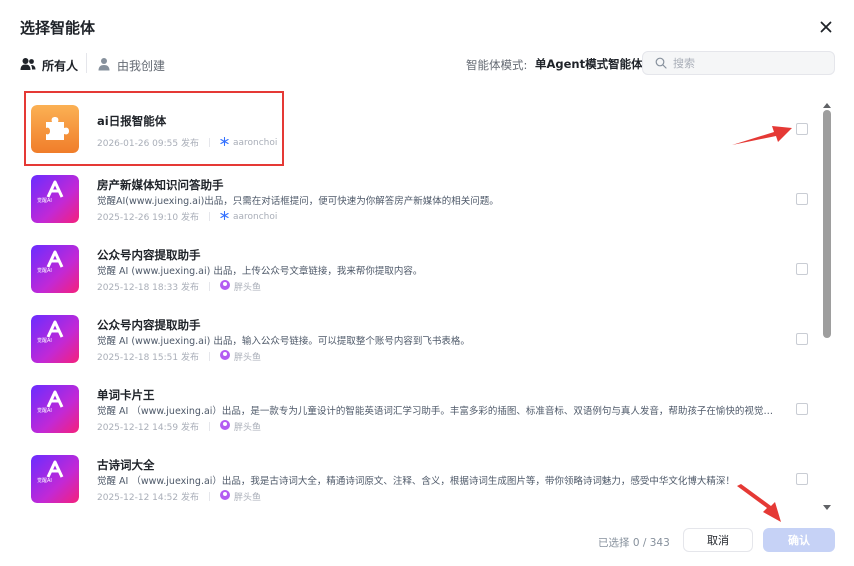  What do you see at coordinates (661, 63) in the screenshot?
I see `search-icon` at bounding box center [661, 63].